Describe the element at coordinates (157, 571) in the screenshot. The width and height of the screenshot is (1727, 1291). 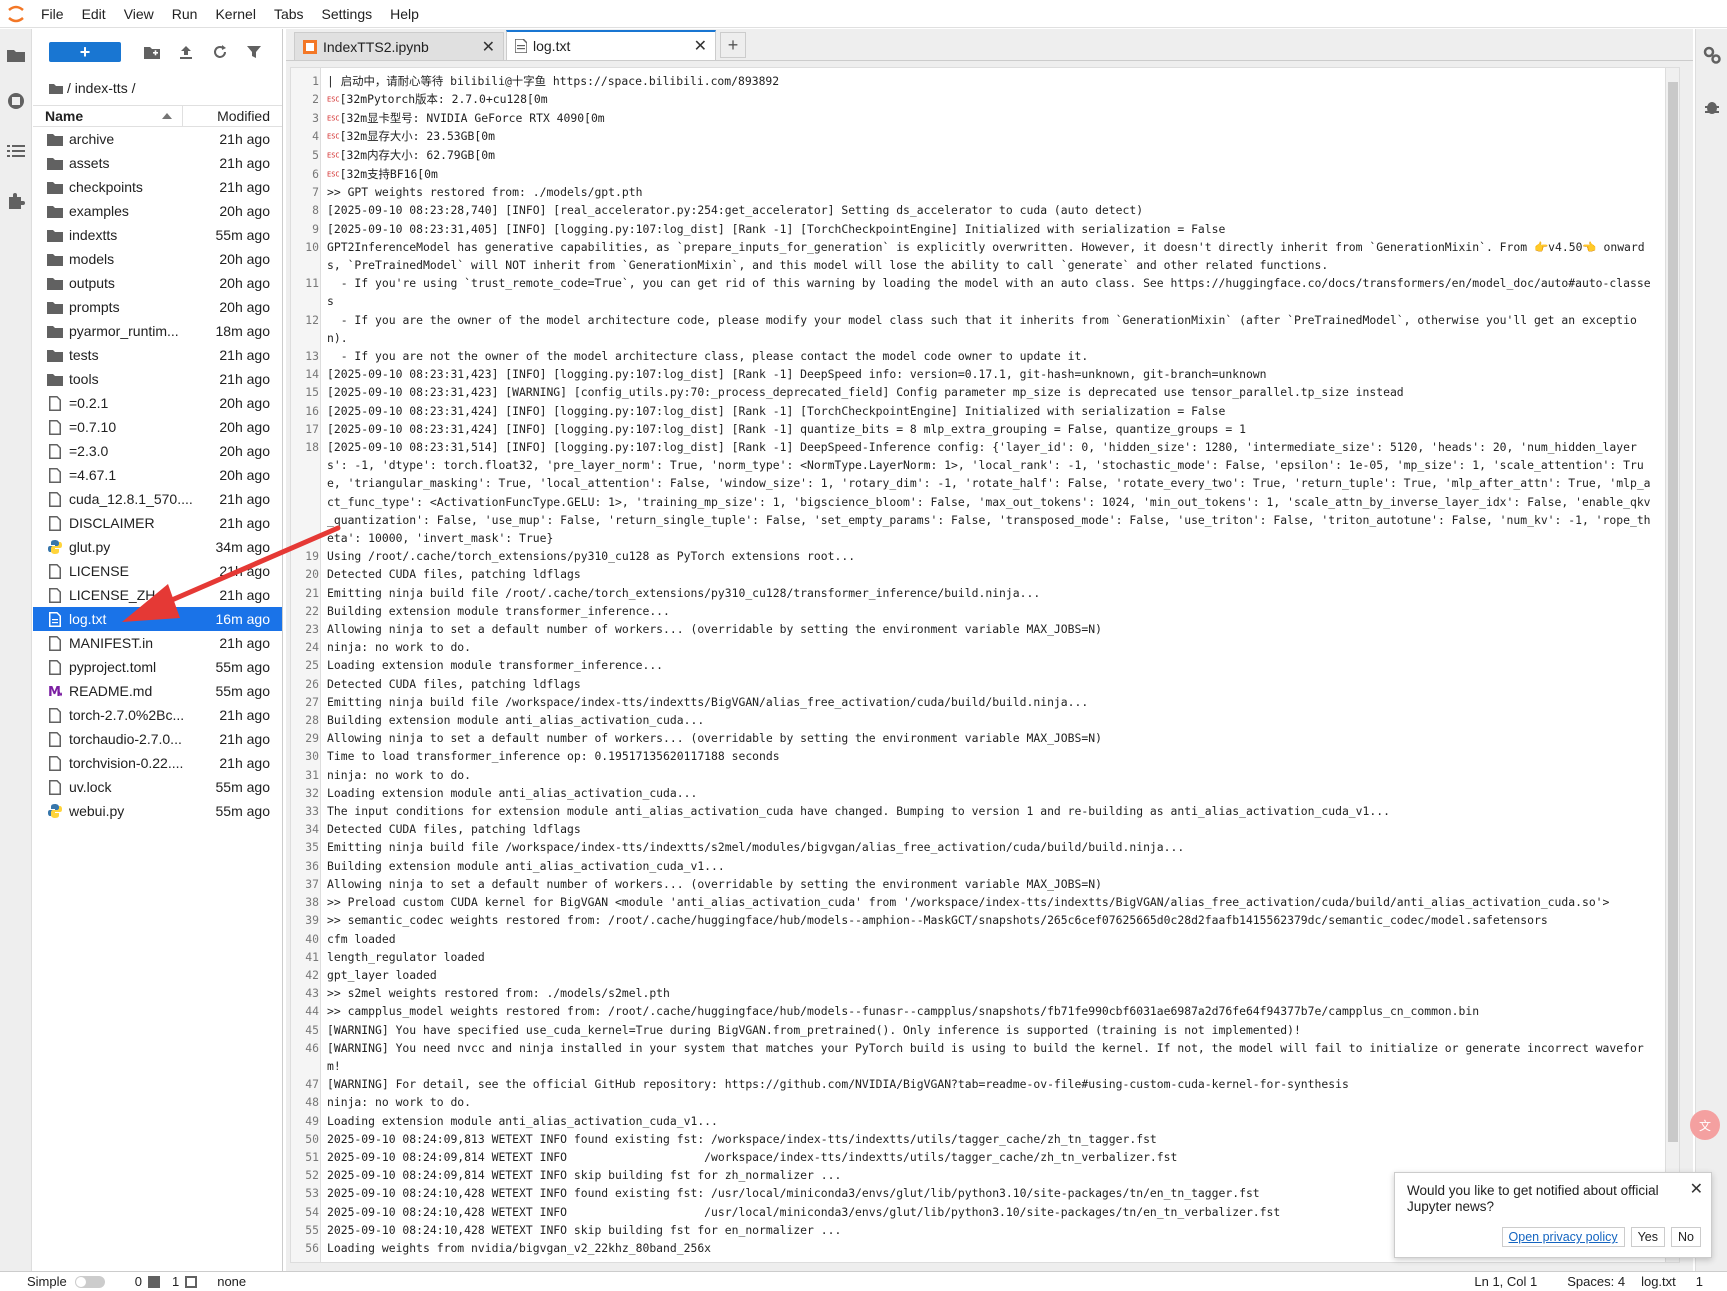
I see `file-row: LICENSE 21h ago` at that location.